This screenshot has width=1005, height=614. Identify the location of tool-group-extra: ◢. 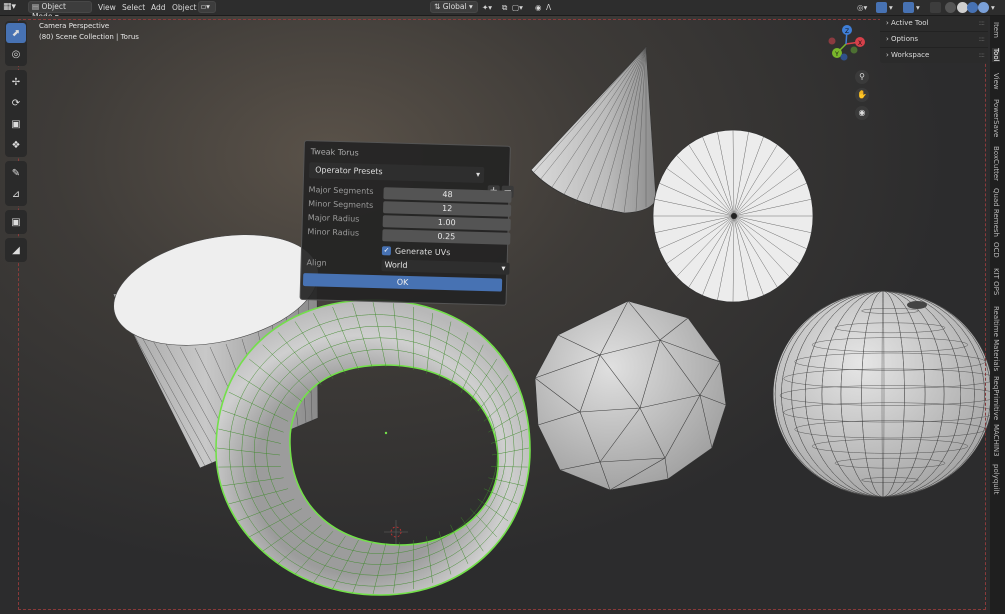
(16, 250).